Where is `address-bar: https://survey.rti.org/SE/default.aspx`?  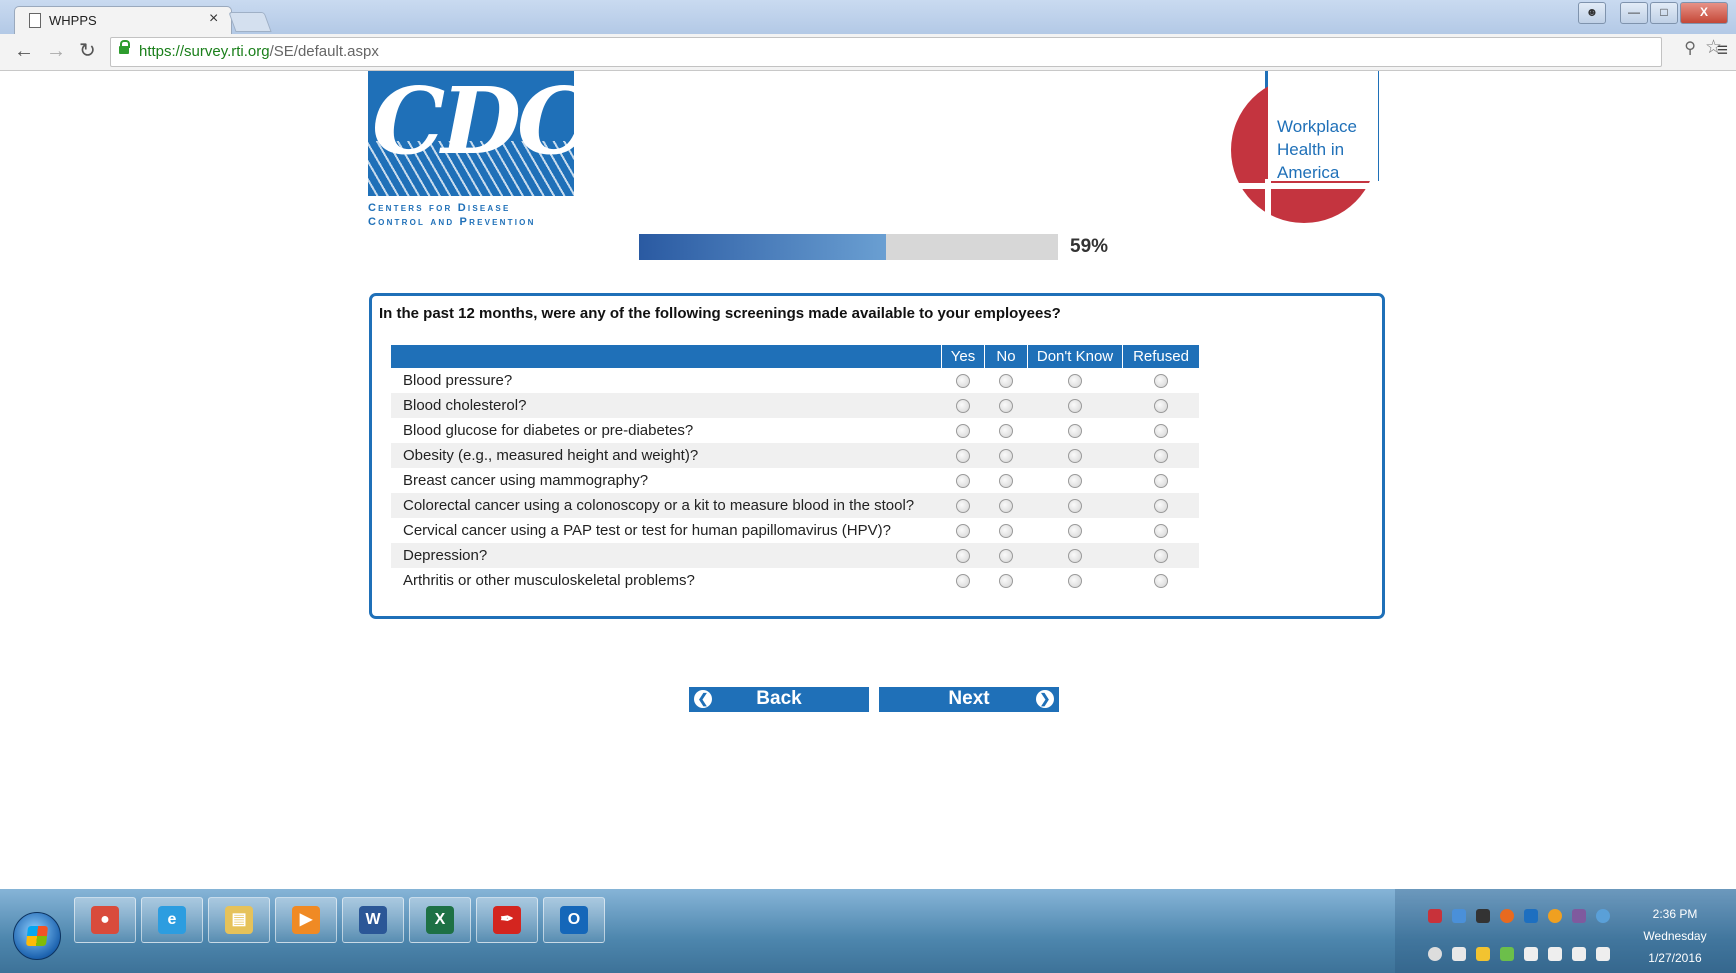
address-bar: https://survey.rti.org/SE/default.aspx is located at coordinates (886, 52).